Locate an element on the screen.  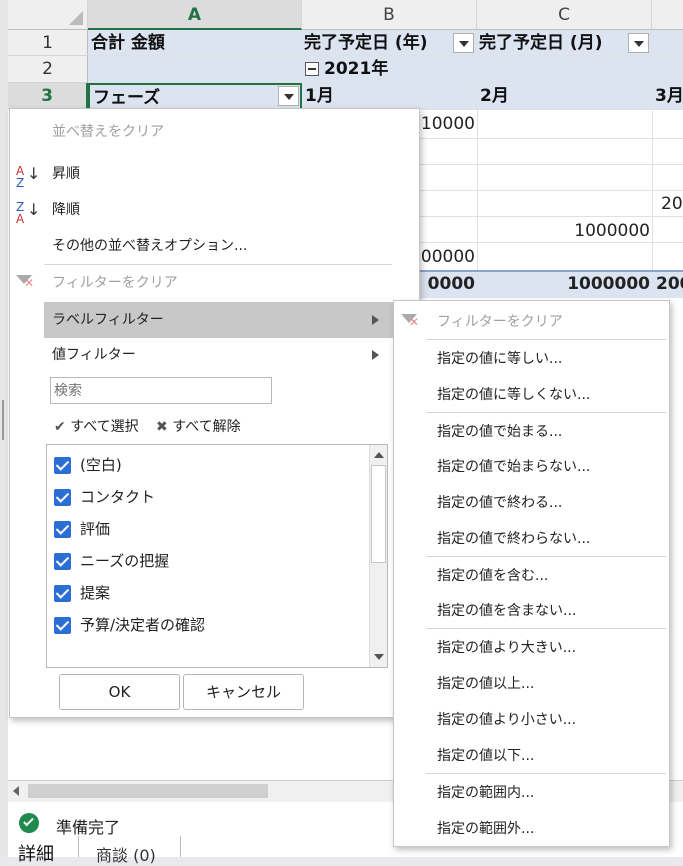
sort-desc-icon: ZA is located at coordinates (20, 213).